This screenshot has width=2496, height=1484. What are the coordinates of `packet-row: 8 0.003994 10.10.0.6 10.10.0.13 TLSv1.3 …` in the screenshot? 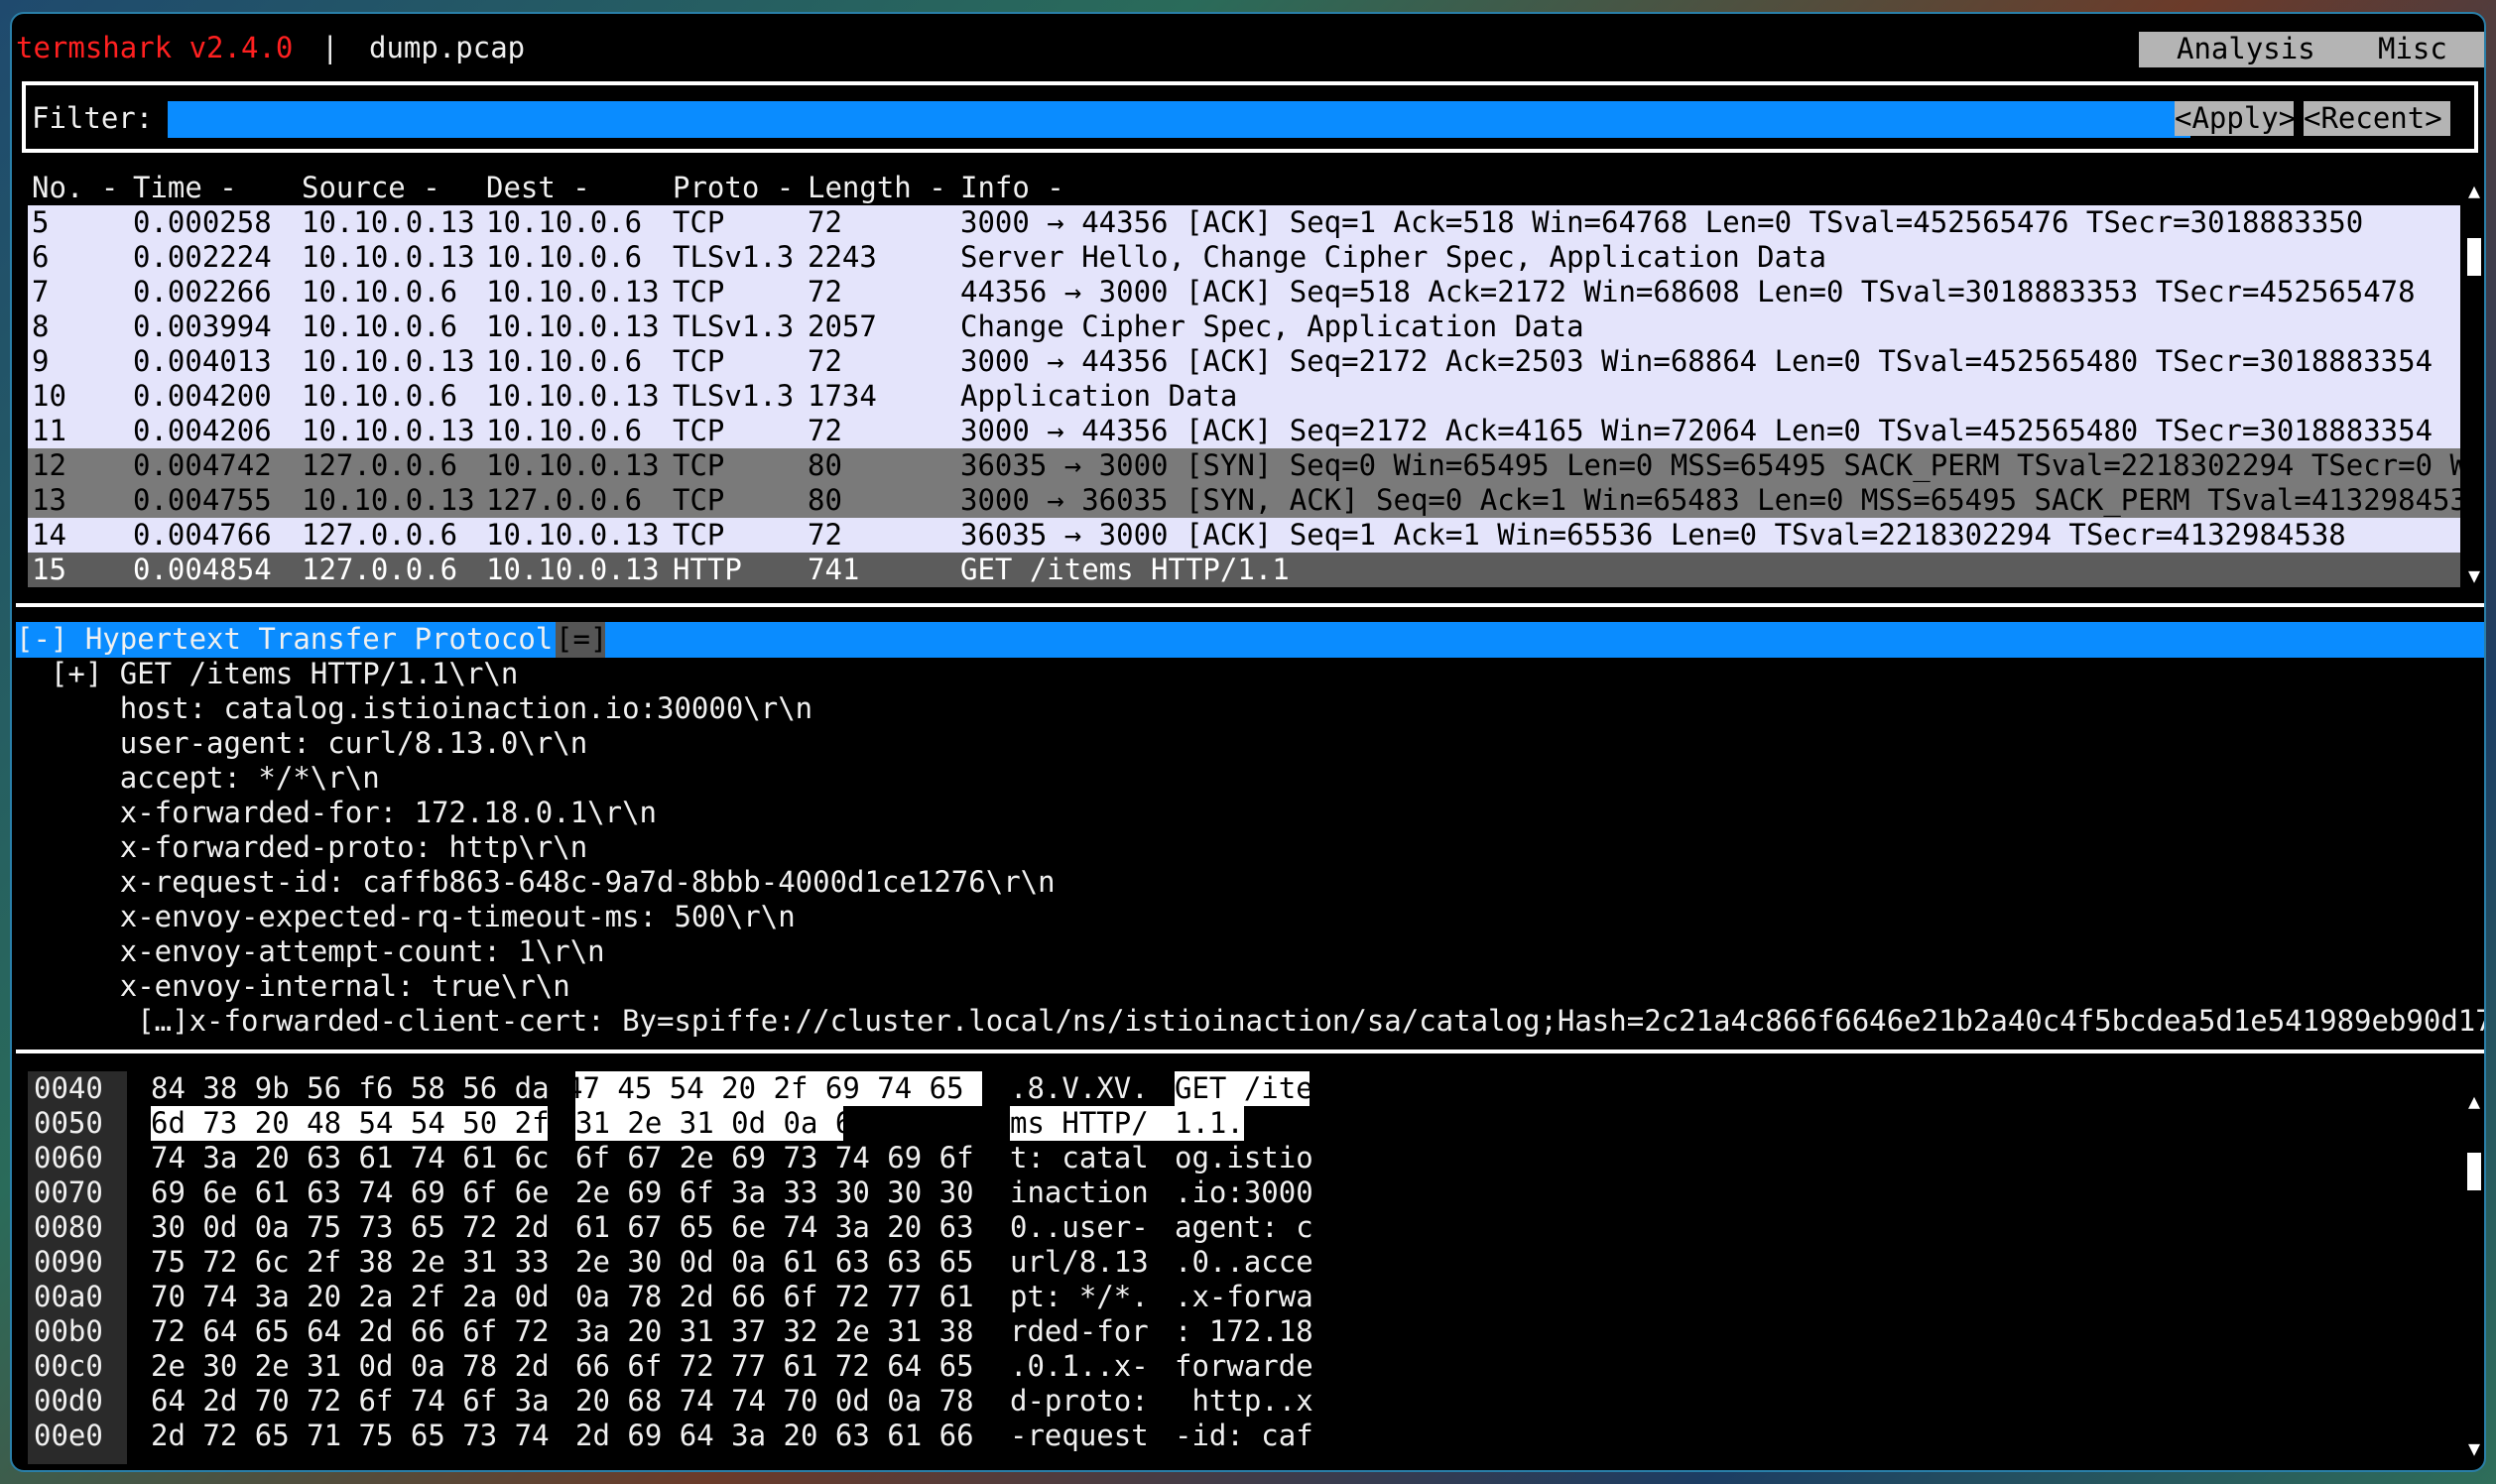 It's located at (1244, 326).